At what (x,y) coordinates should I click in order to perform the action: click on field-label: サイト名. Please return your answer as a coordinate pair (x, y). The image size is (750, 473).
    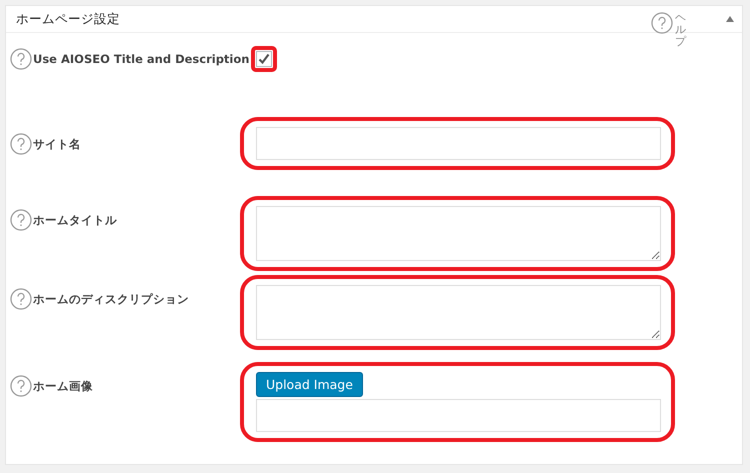
    Looking at the image, I should click on (57, 144).